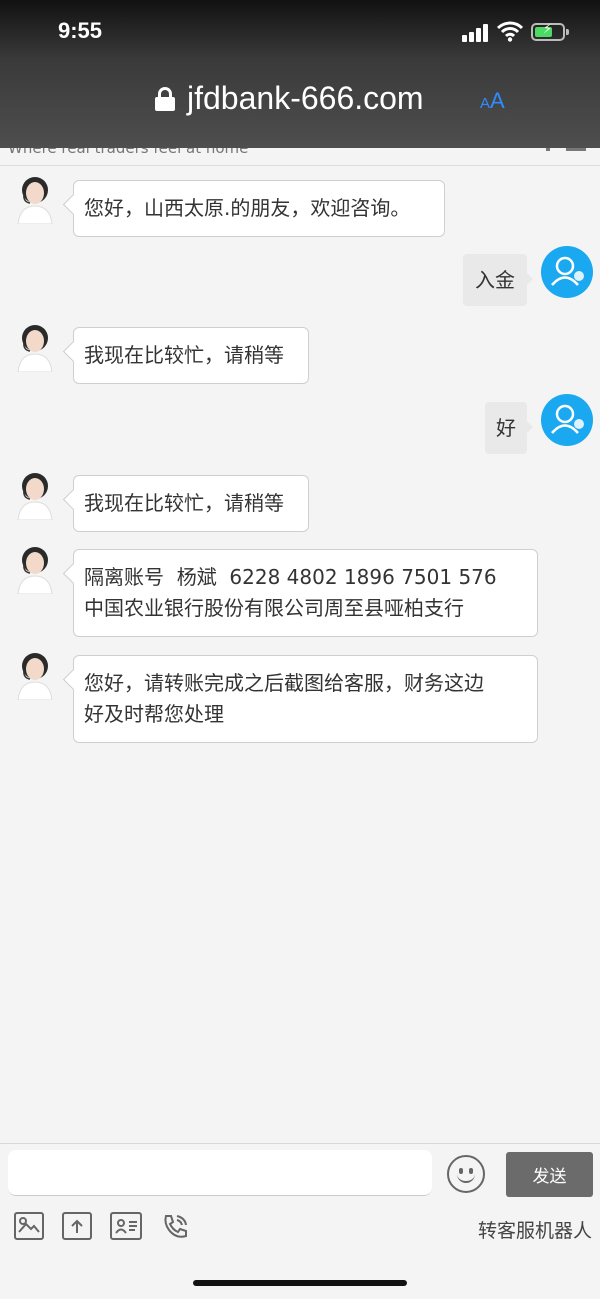 The height and width of the screenshot is (1299, 600). What do you see at coordinates (492, 101) in the screenshot?
I see `text-size-button: AA` at bounding box center [492, 101].